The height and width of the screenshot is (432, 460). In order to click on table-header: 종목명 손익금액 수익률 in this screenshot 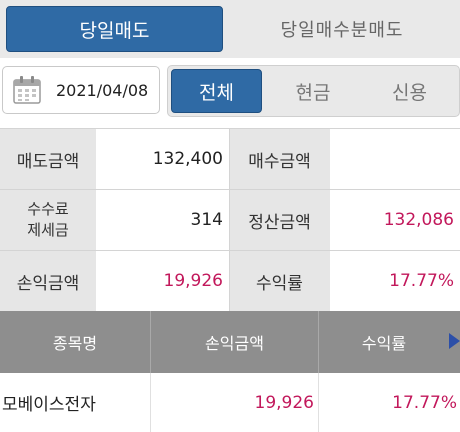, I will do `click(230, 342)`.